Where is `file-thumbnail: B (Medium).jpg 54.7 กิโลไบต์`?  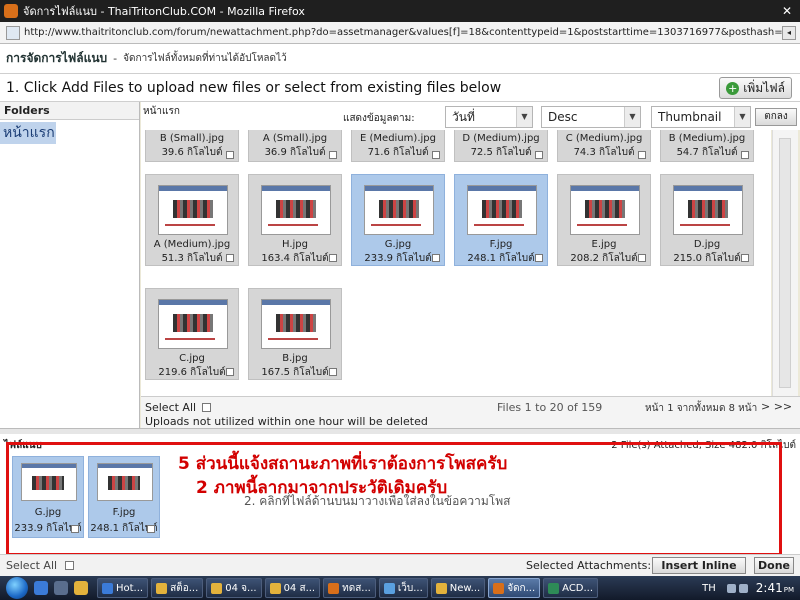
file-thumbnail: B (Medium).jpg 54.7 กิโลไบต์ is located at coordinates (707, 146).